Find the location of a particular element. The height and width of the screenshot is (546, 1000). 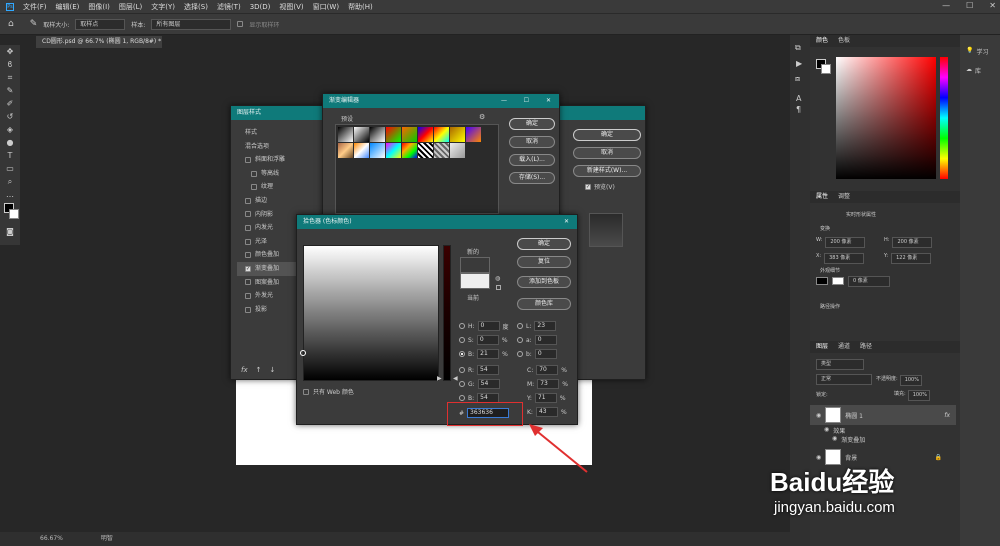

blue-radio is located at coordinates (462, 398).